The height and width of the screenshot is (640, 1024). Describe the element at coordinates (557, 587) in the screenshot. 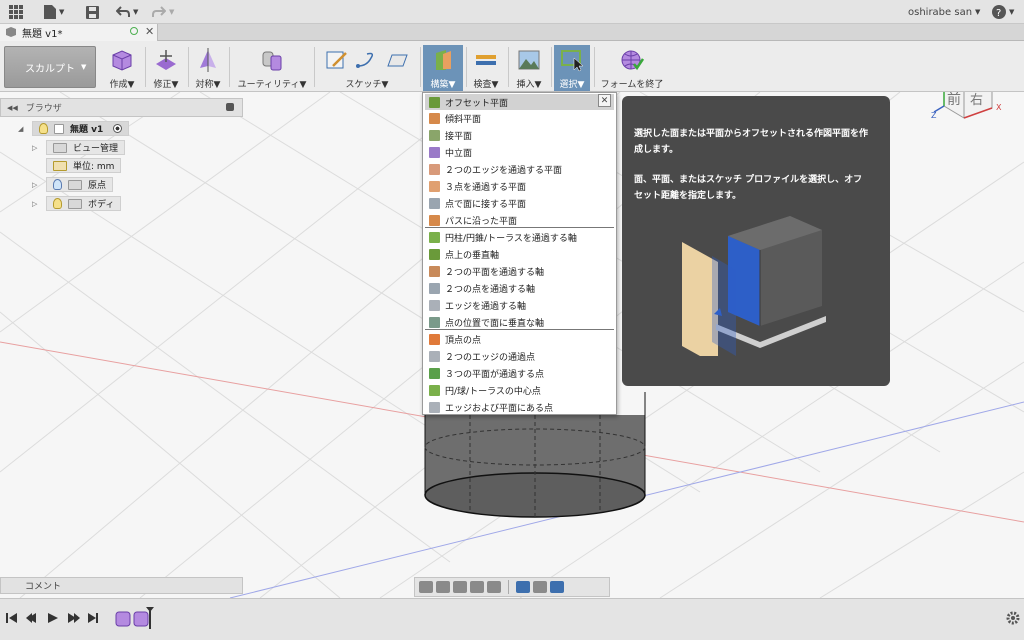

I see `viewports-icon` at that location.